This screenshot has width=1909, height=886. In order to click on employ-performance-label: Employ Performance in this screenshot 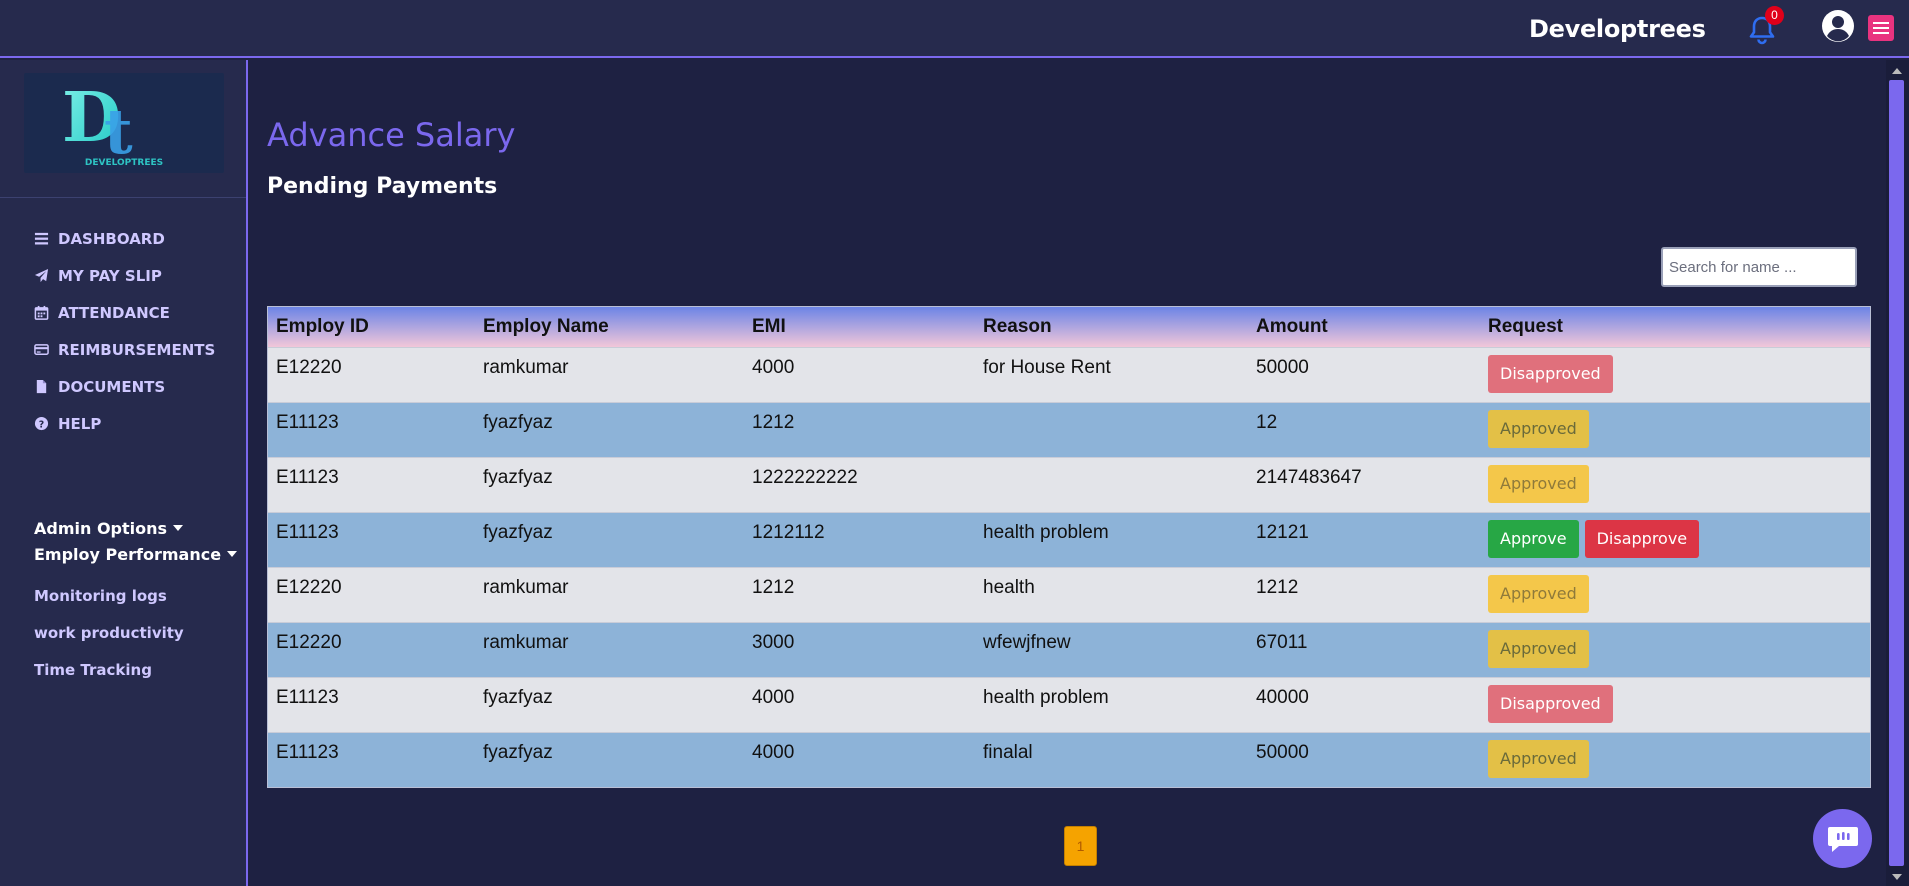, I will do `click(128, 554)`.